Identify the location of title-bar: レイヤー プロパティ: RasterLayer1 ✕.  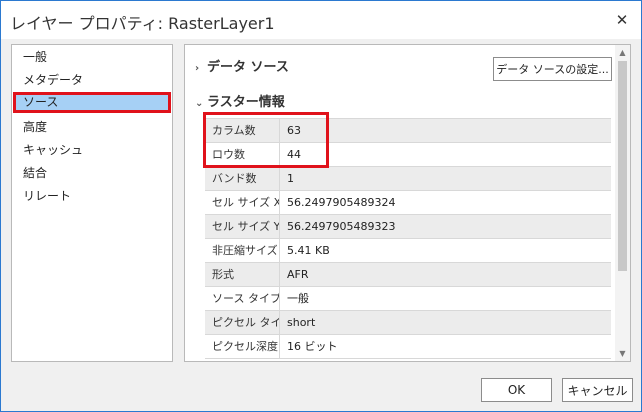
(321, 20).